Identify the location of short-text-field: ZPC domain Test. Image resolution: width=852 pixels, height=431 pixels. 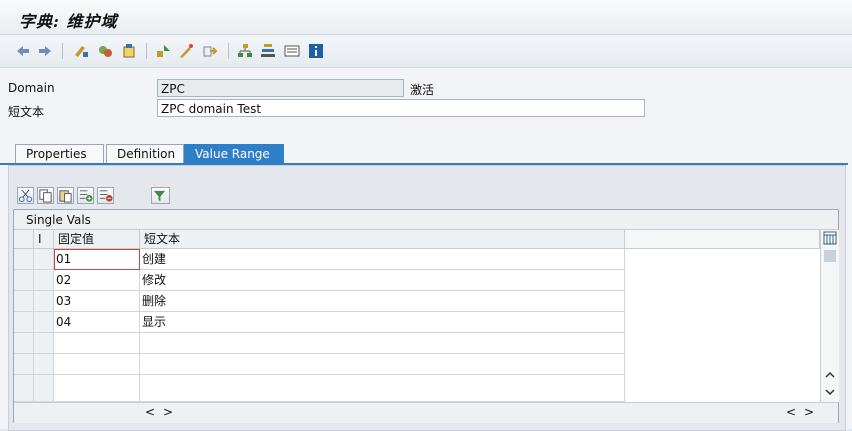
(401, 108).